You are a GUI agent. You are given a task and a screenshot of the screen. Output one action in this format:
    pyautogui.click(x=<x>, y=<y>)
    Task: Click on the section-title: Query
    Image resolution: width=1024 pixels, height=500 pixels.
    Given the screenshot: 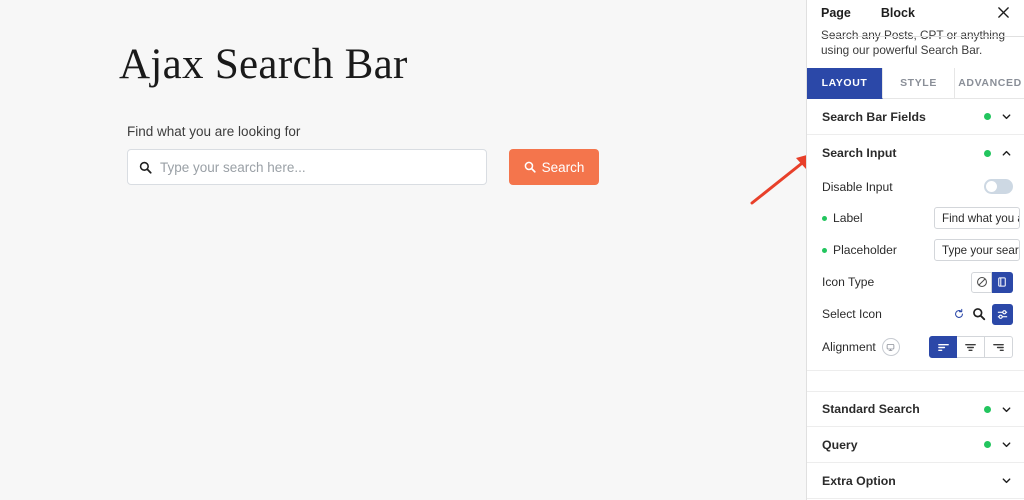 What is the action you would take?
    pyautogui.click(x=840, y=444)
    